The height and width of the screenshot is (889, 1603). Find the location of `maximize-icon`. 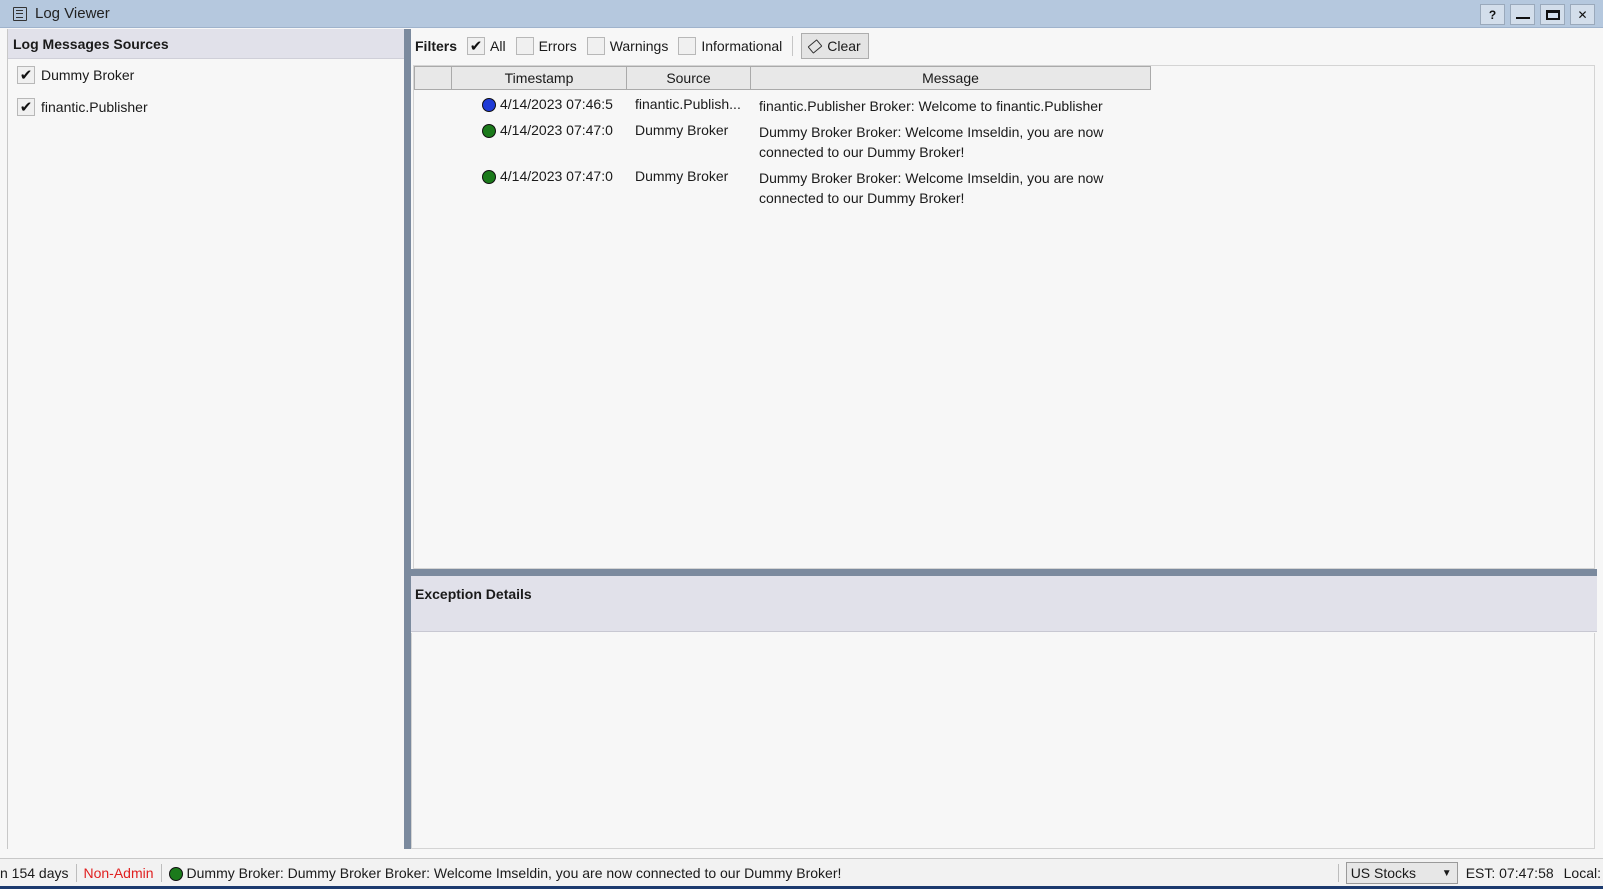

maximize-icon is located at coordinates (1552, 14).